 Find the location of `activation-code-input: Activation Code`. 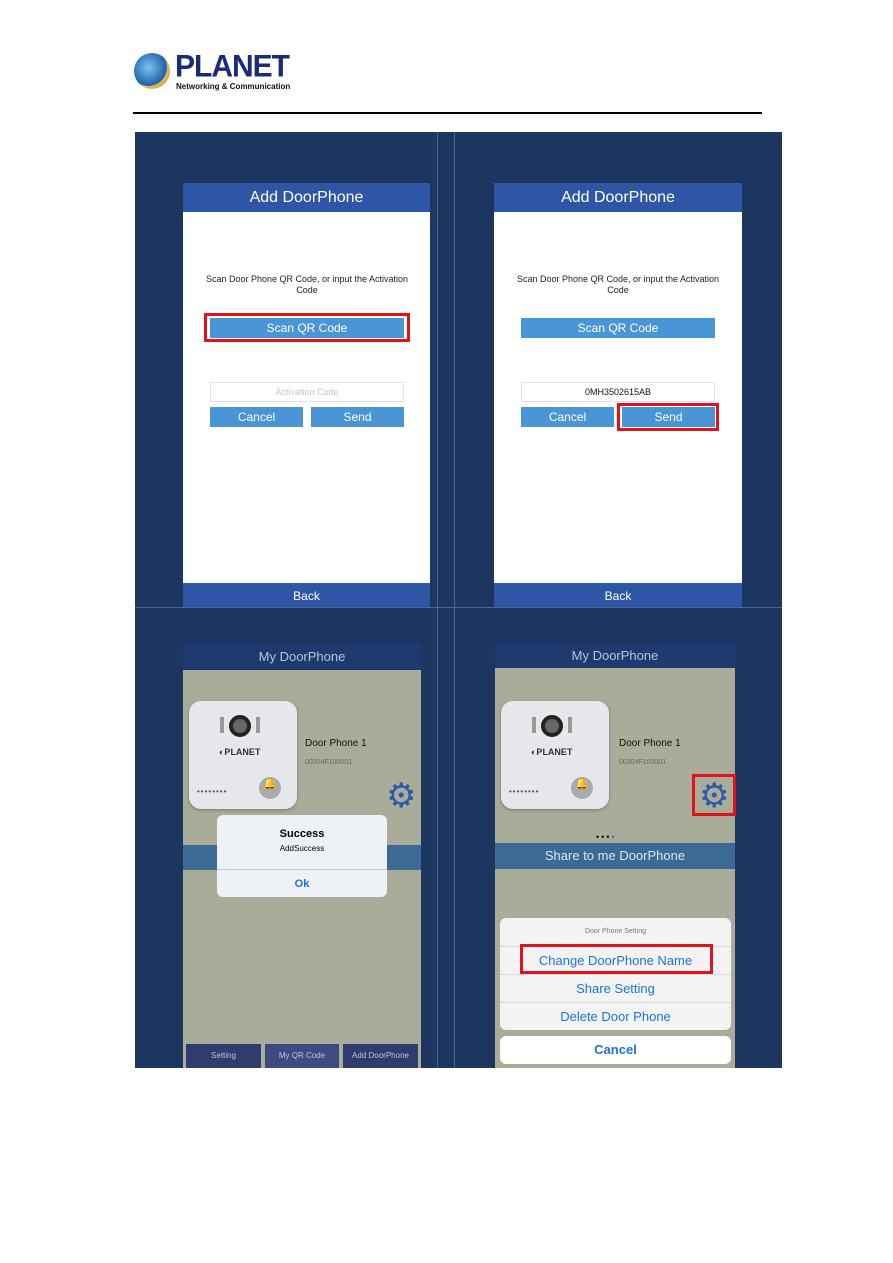

activation-code-input: Activation Code is located at coordinates (307, 392).